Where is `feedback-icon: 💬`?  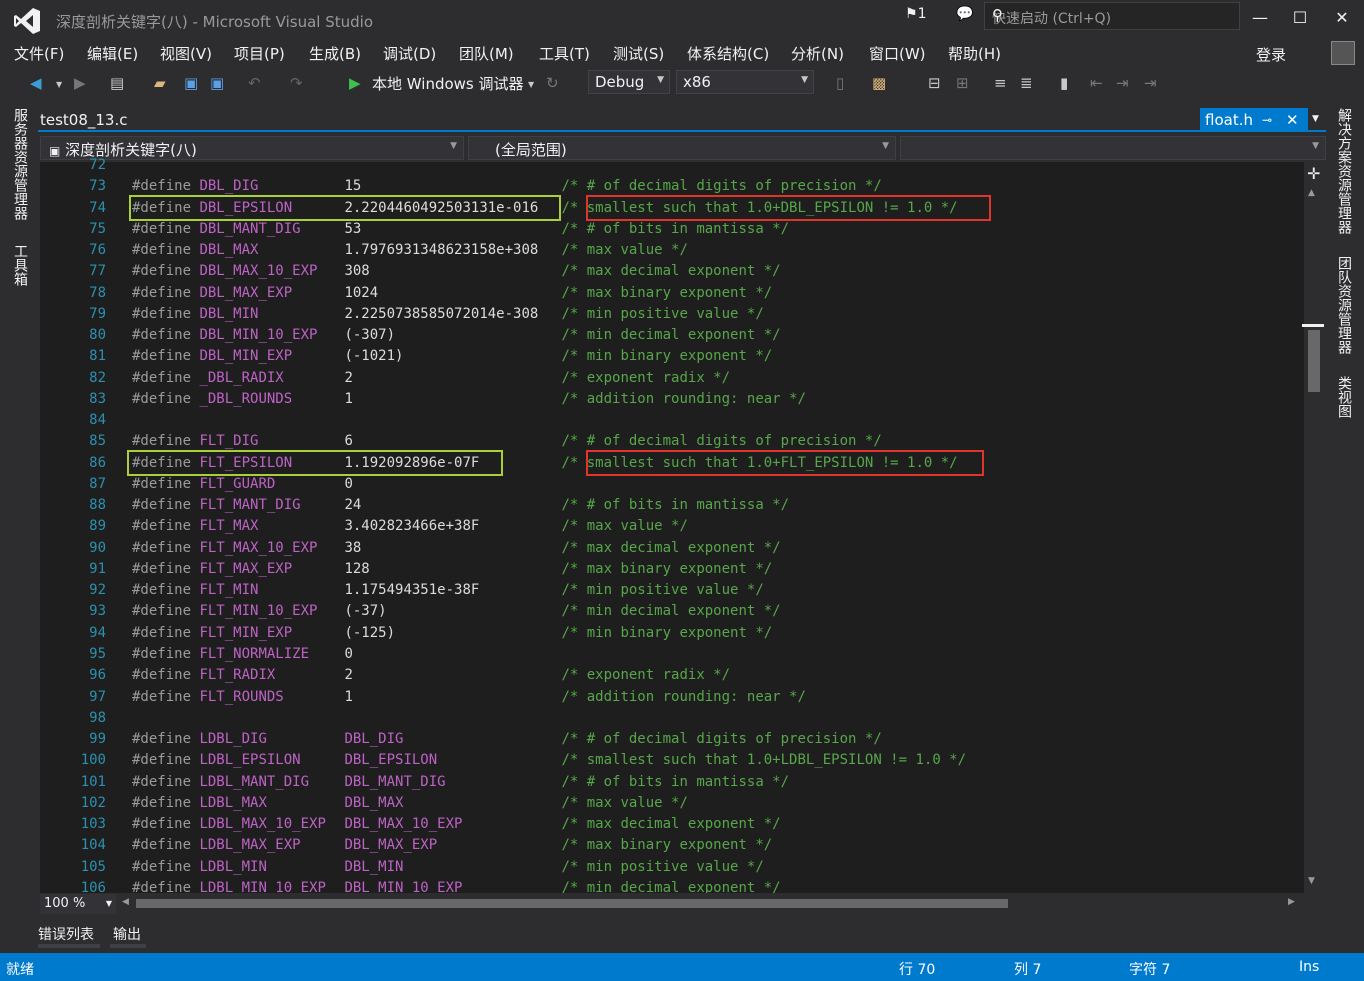 feedback-icon: 💬 is located at coordinates (964, 14).